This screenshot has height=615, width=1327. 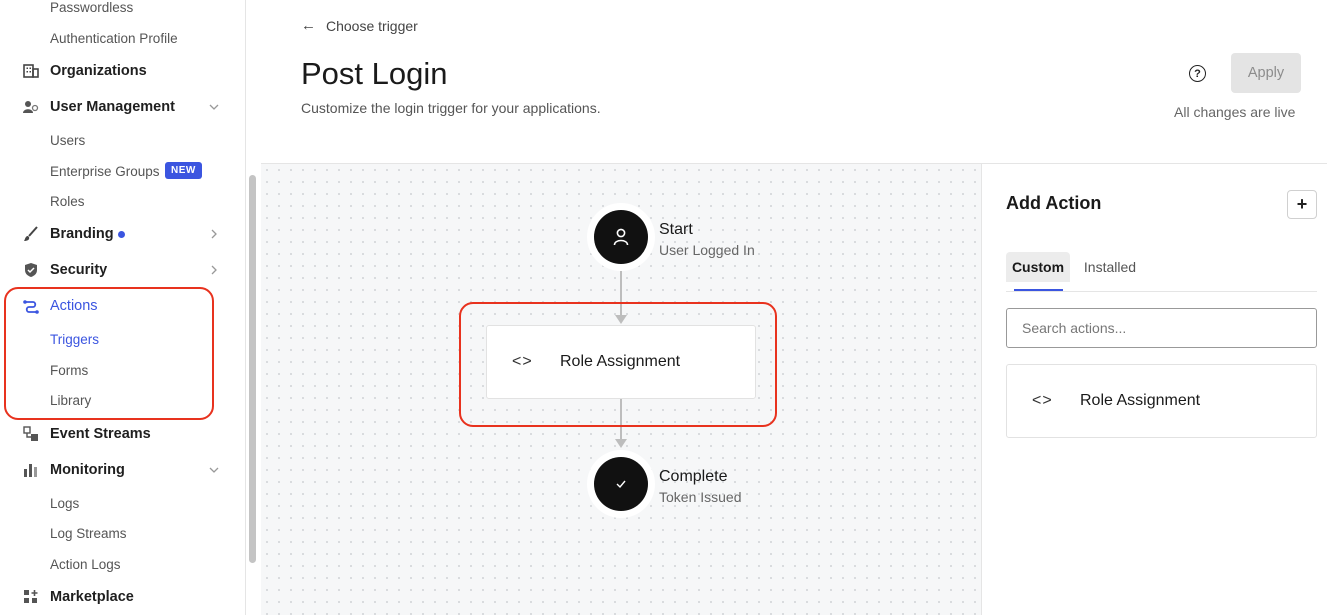 What do you see at coordinates (1161, 291) in the screenshot?
I see `tab-divider` at bounding box center [1161, 291].